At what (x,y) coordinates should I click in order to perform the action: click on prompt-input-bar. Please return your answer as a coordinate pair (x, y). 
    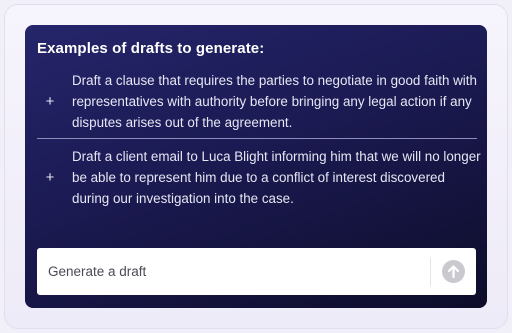
    Looking at the image, I should click on (256, 271).